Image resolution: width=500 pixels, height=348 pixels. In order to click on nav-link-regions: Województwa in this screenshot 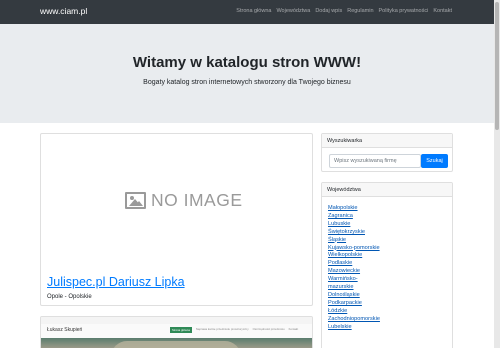, I will do `click(293, 11)`.